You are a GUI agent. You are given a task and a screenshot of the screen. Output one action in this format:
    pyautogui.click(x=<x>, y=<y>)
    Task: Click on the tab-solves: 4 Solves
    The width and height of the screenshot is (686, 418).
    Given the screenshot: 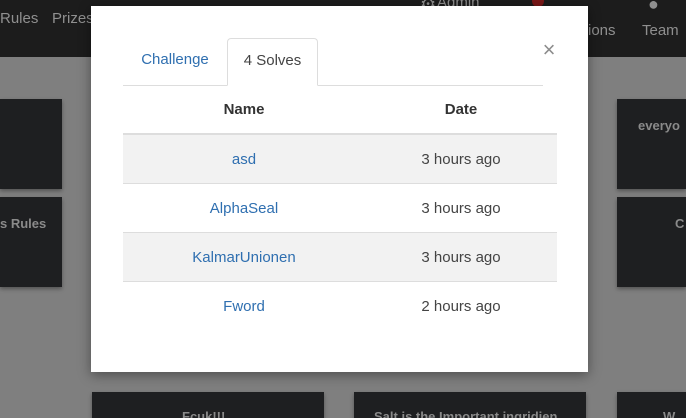 What is the action you would take?
    pyautogui.click(x=272, y=62)
    